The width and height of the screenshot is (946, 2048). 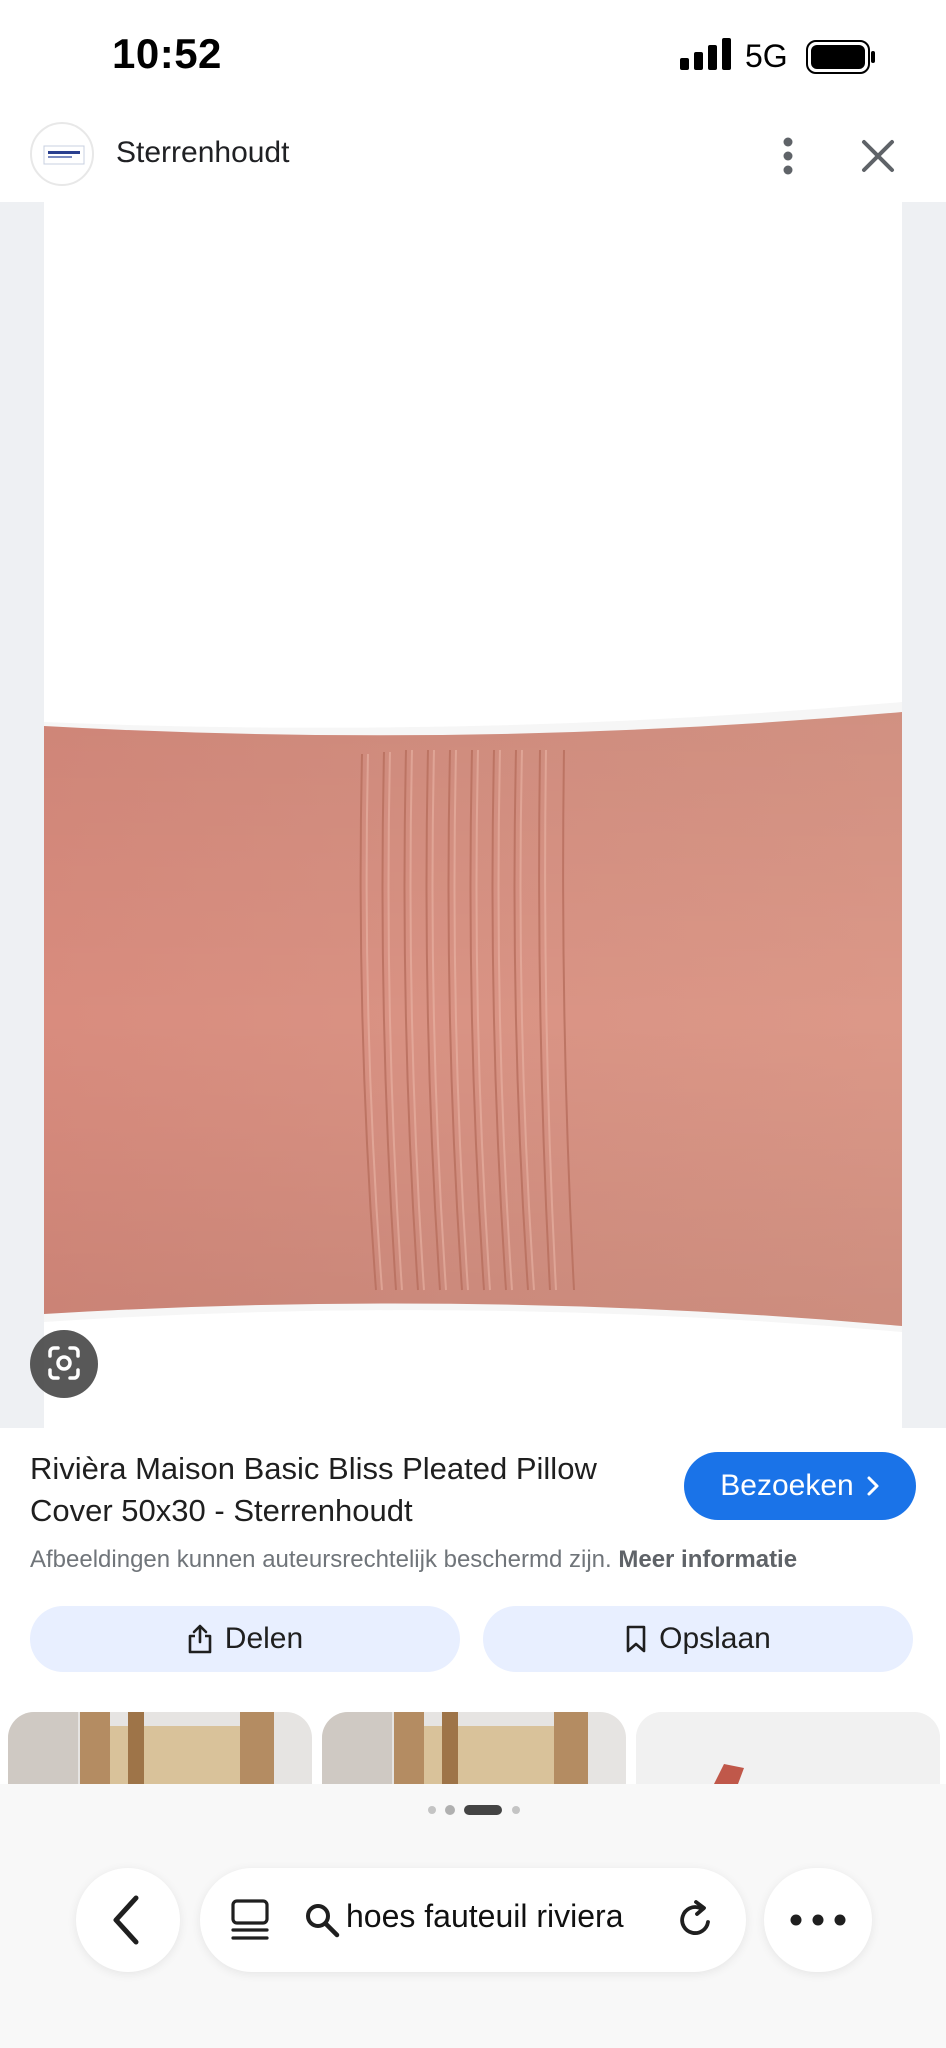 I want to click on share-icon, so click(x=200, y=1639).